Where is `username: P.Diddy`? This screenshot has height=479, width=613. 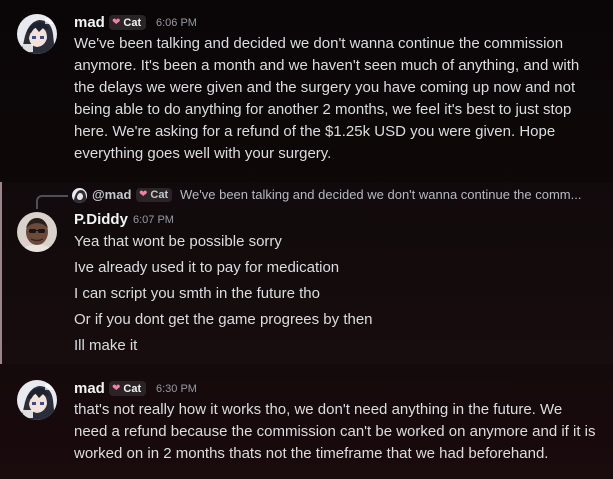 username: P.Diddy is located at coordinates (101, 220).